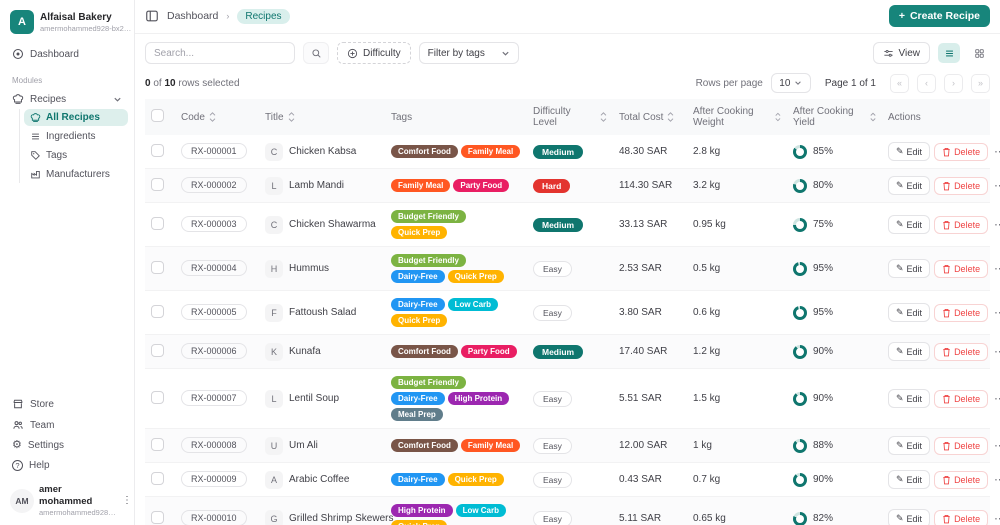 This screenshot has width=1000, height=525. Describe the element at coordinates (790, 83) in the screenshot. I see `rows-per-page-select: 10` at that location.